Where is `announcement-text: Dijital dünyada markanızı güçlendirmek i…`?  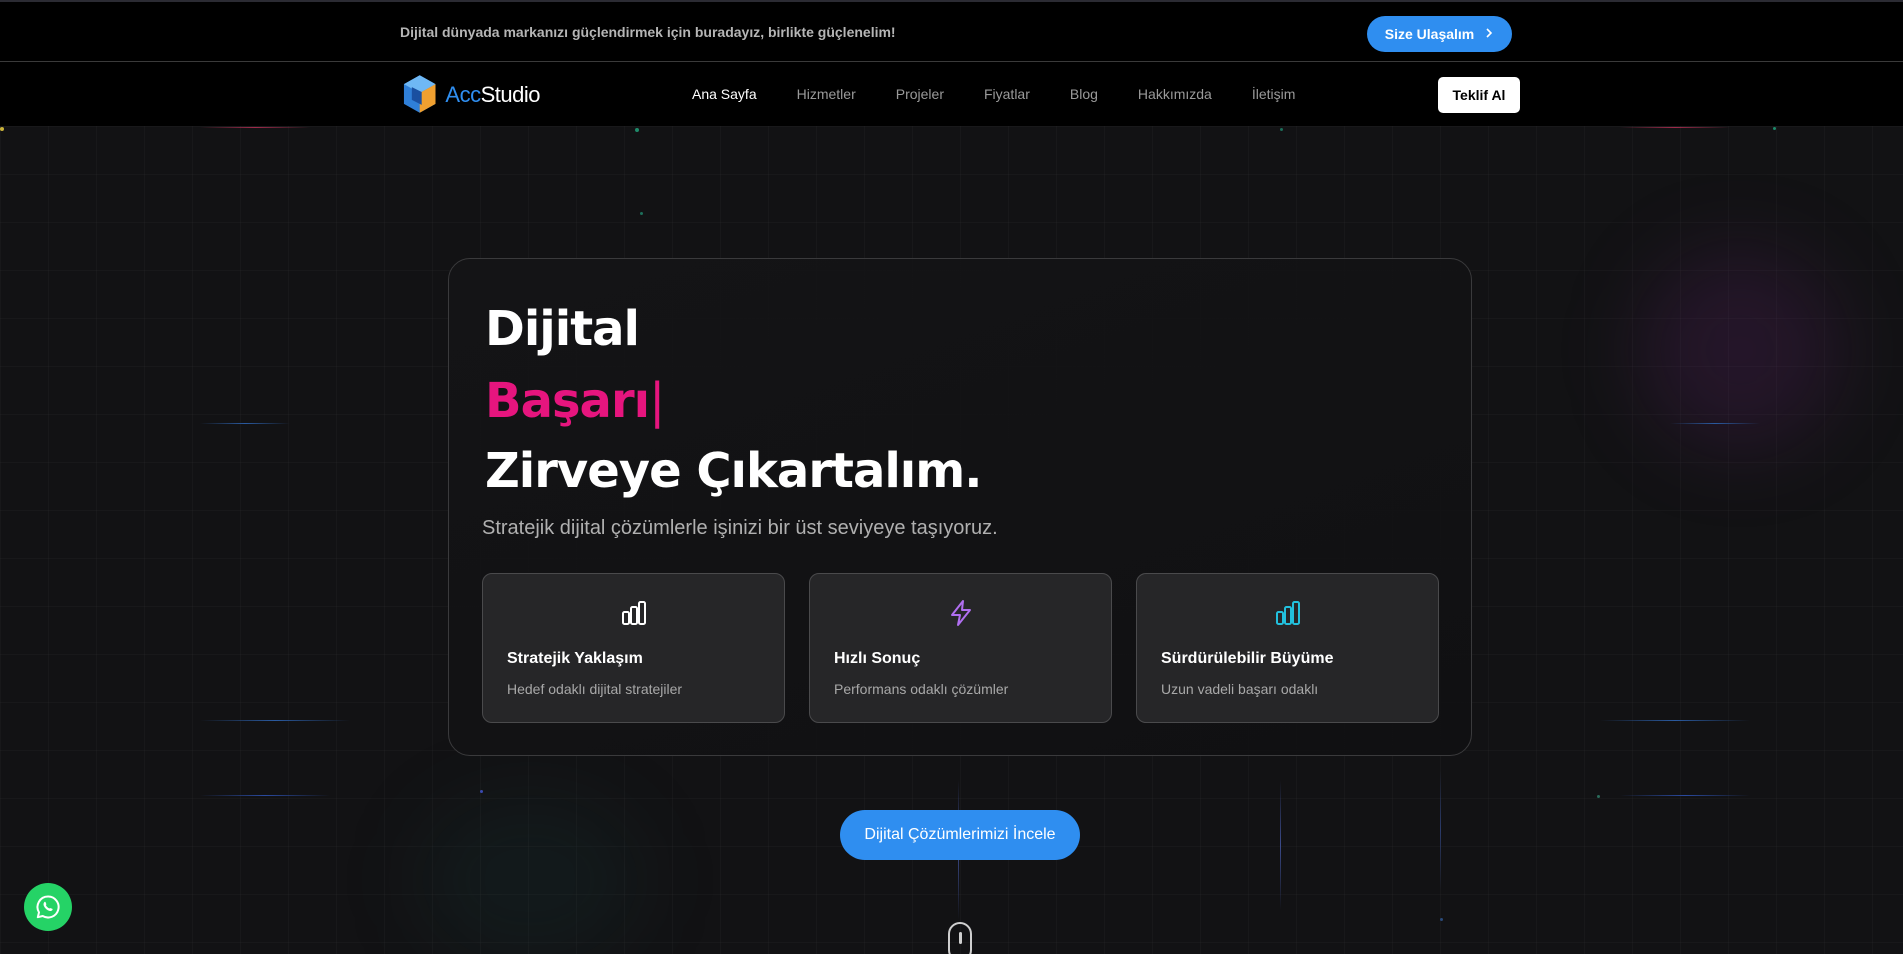 announcement-text: Dijital dünyada markanızı güçlendirmek i… is located at coordinates (648, 32).